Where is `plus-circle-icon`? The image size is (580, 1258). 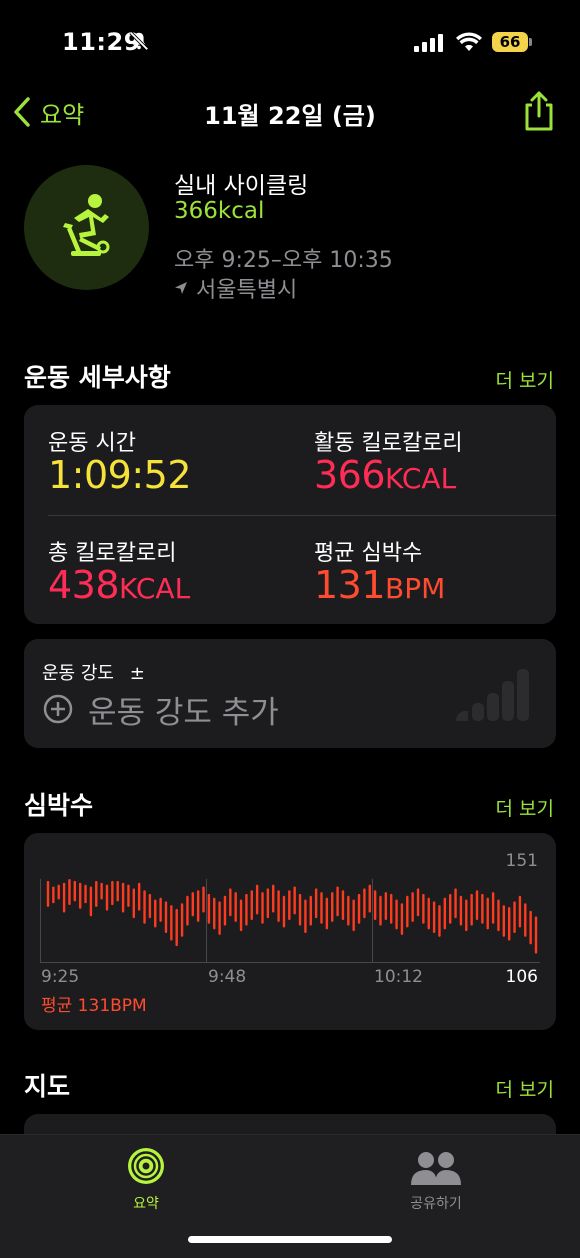
plus-circle-icon is located at coordinates (58, 709).